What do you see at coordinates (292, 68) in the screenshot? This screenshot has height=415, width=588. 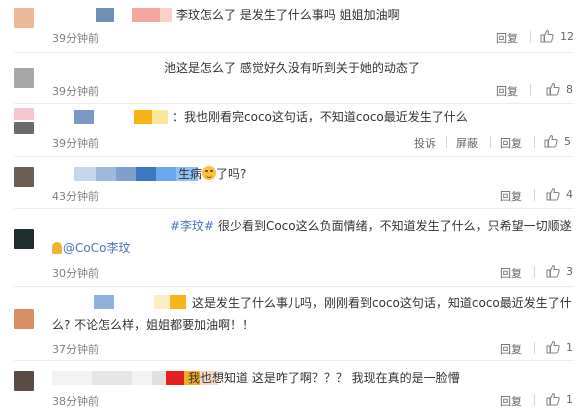 I see `comment-text: 池这是怎么了 感觉好久没有听到关于她的动态了` at bounding box center [292, 68].